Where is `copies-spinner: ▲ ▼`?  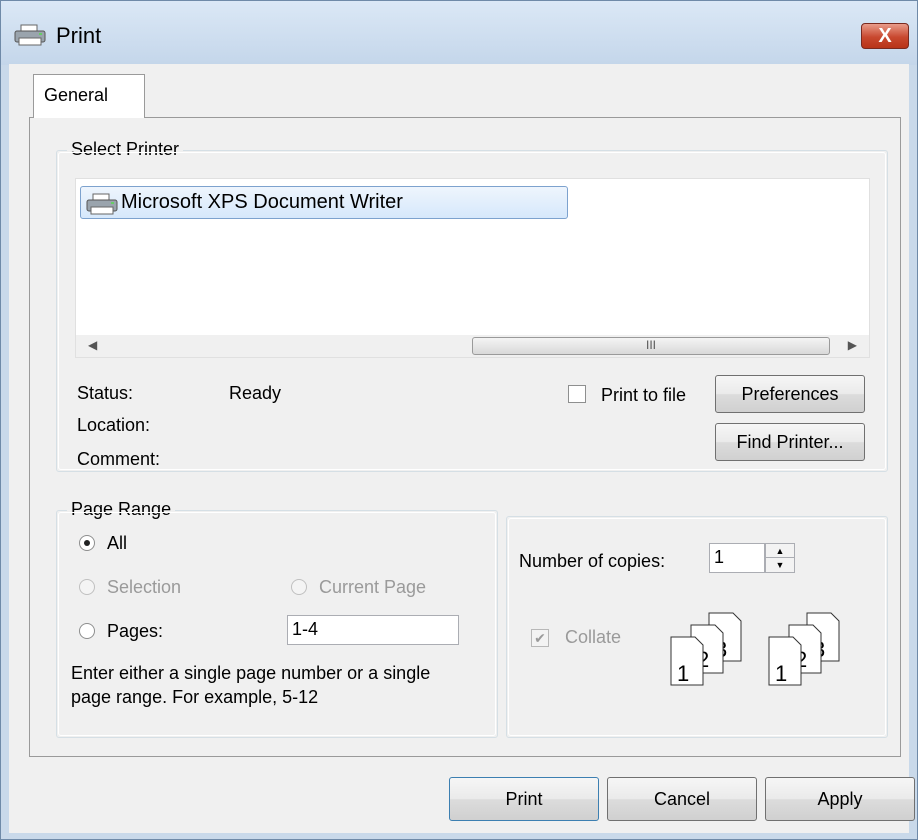
copies-spinner: ▲ ▼ is located at coordinates (780, 558).